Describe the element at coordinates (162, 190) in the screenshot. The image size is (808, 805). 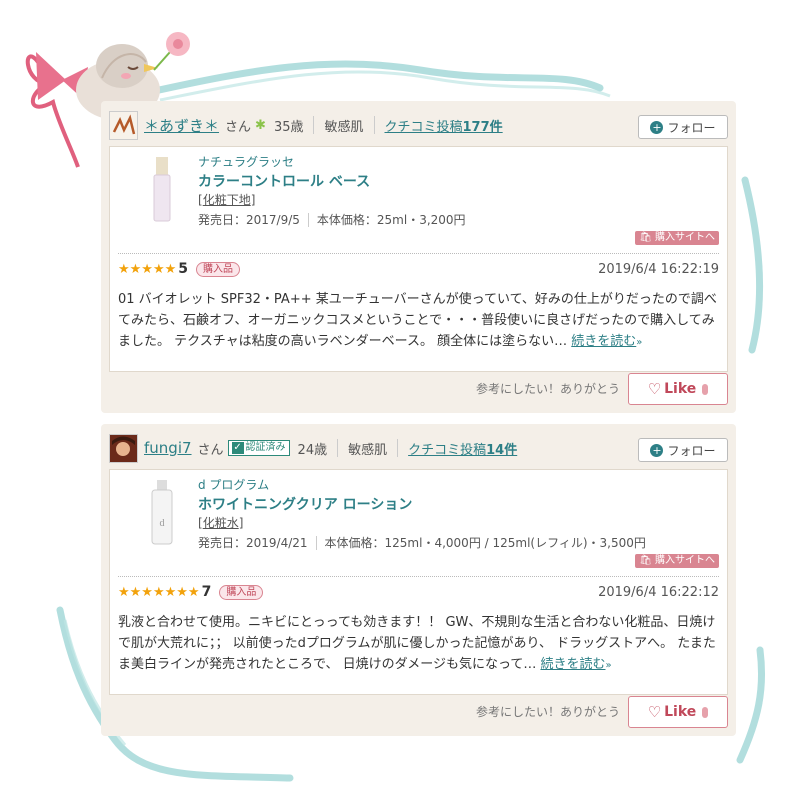
I see `product-image` at that location.